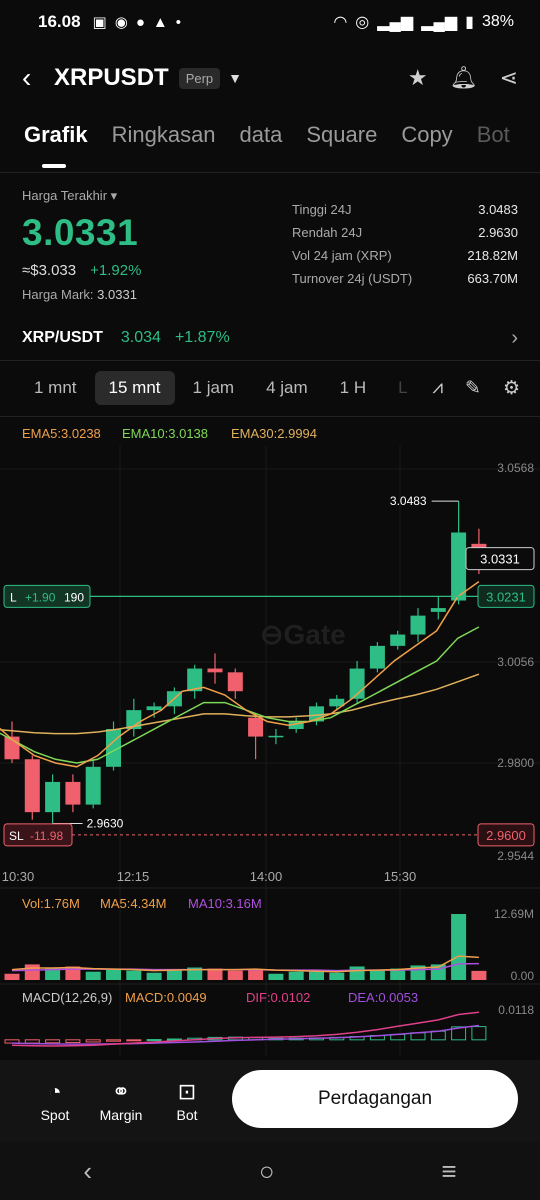 The width and height of the screenshot is (540, 1200). What do you see at coordinates (152, 294) in the screenshot?
I see `mark-price: Harga Mark: 3.0331` at bounding box center [152, 294].